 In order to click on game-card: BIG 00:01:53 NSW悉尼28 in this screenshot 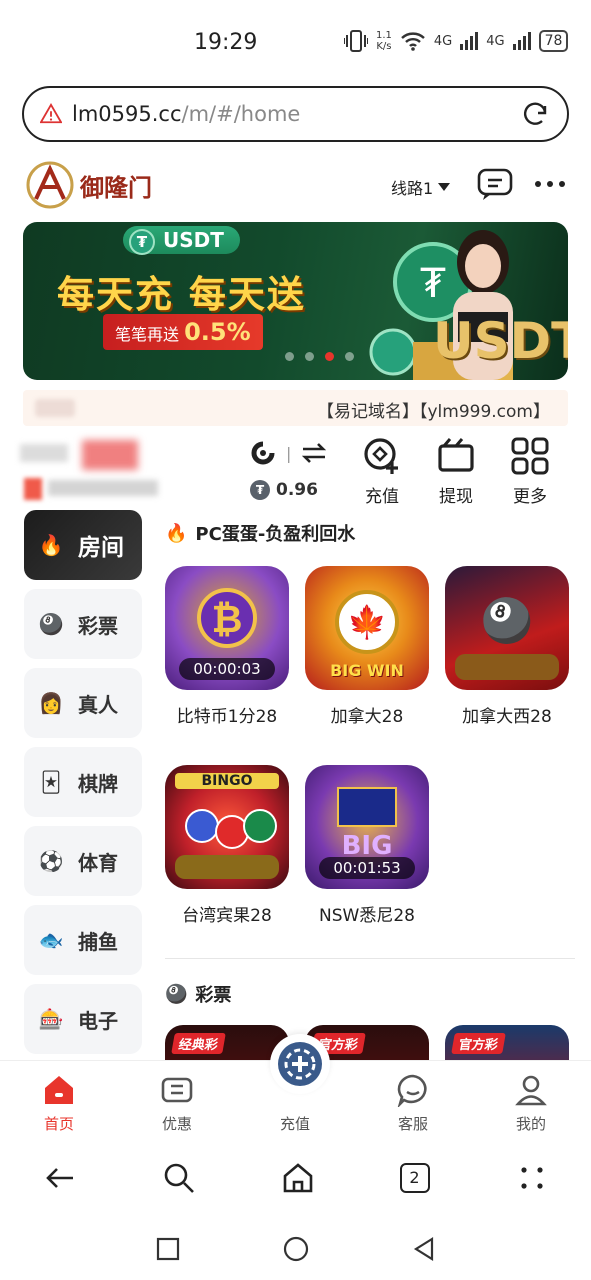, I will do `click(367, 856)`.